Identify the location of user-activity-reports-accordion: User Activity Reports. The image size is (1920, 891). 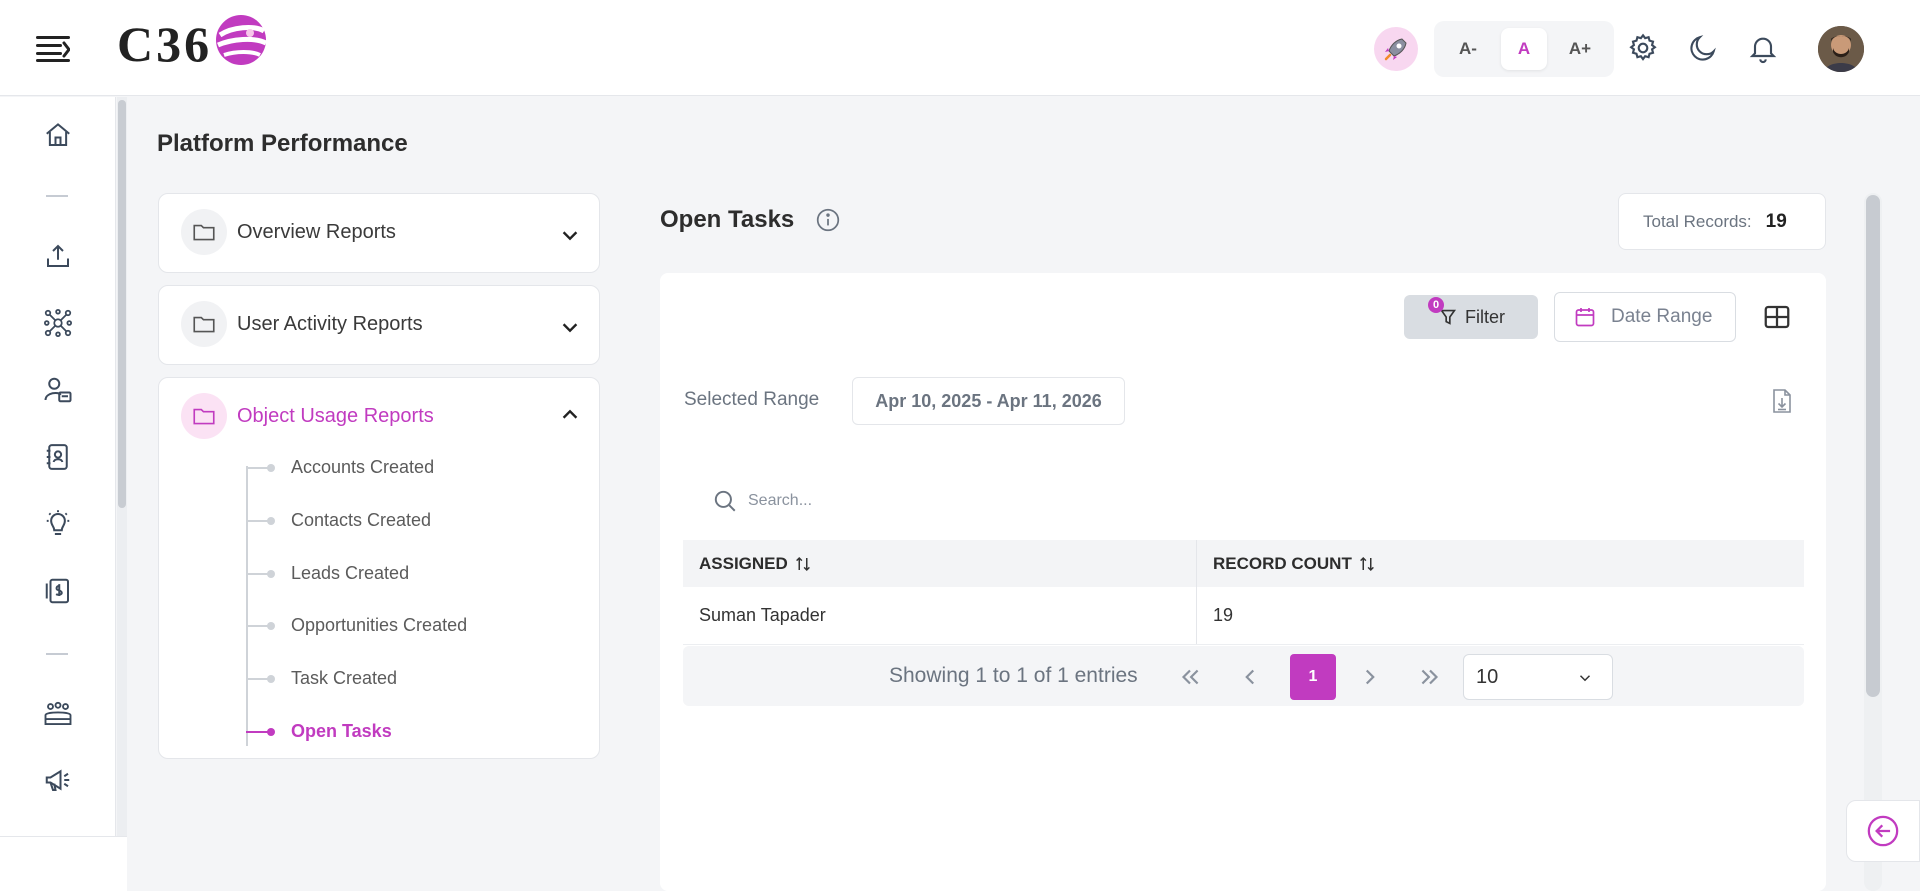
(379, 325).